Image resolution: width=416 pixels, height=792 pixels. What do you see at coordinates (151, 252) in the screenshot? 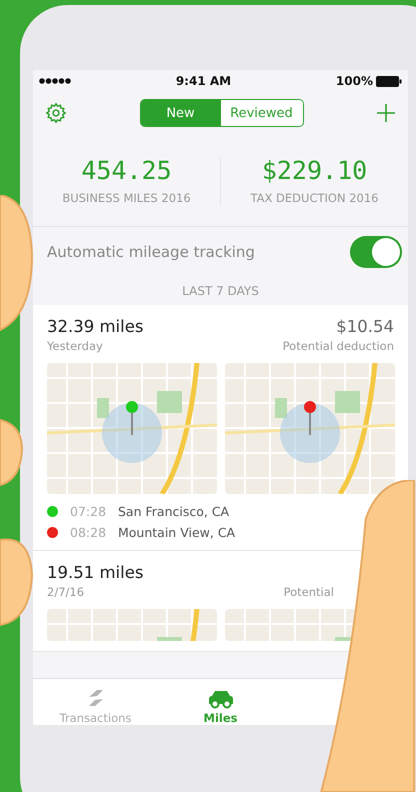
I see `tracking-label: Automatic mileage tracking` at bounding box center [151, 252].